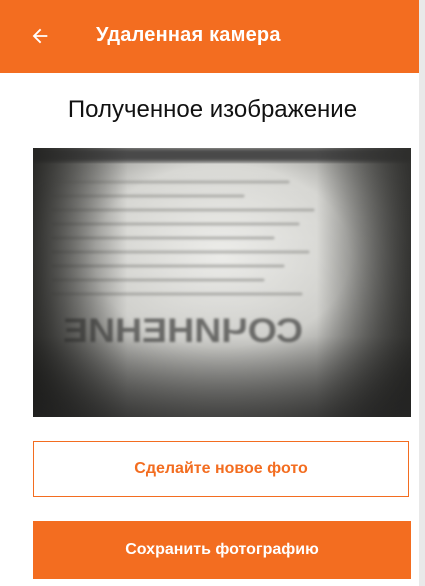 The height and width of the screenshot is (586, 425). What do you see at coordinates (188, 35) in the screenshot?
I see `app-bar-title: Удаленная камера` at bounding box center [188, 35].